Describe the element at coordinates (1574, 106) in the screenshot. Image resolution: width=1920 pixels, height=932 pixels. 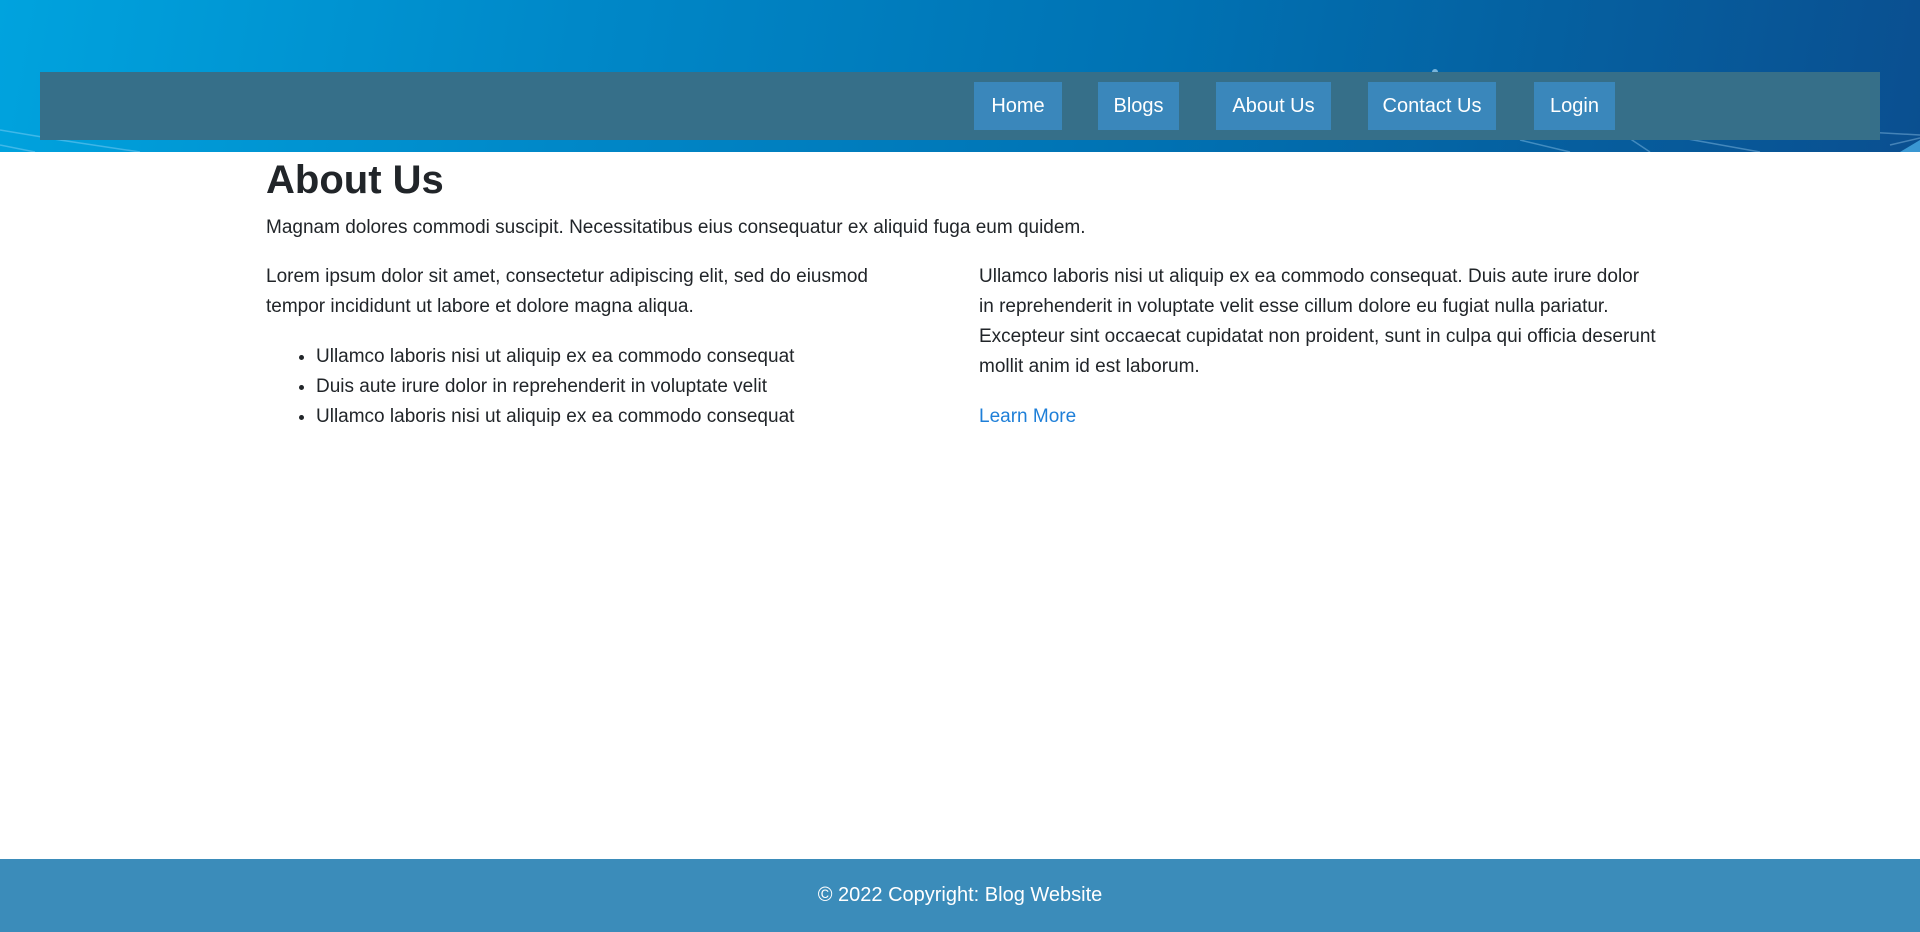
I see `nav-login-button: Login` at that location.